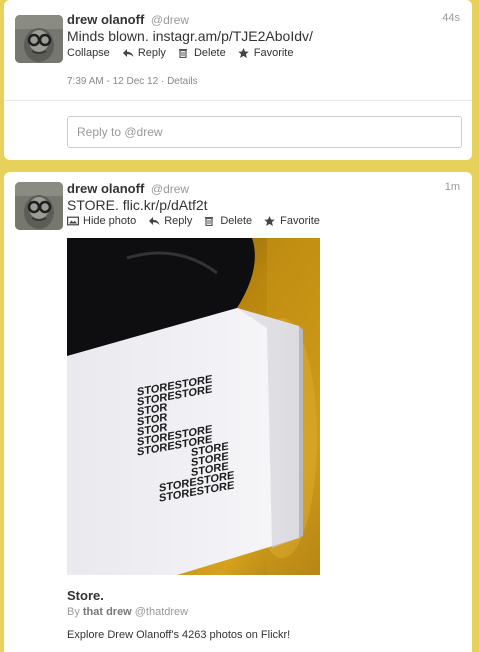 This screenshot has width=479, height=652. Describe the element at coordinates (137, 205) in the screenshot. I see `tweet-text: STORE. flic.kr/p/dAtf2t` at that location.